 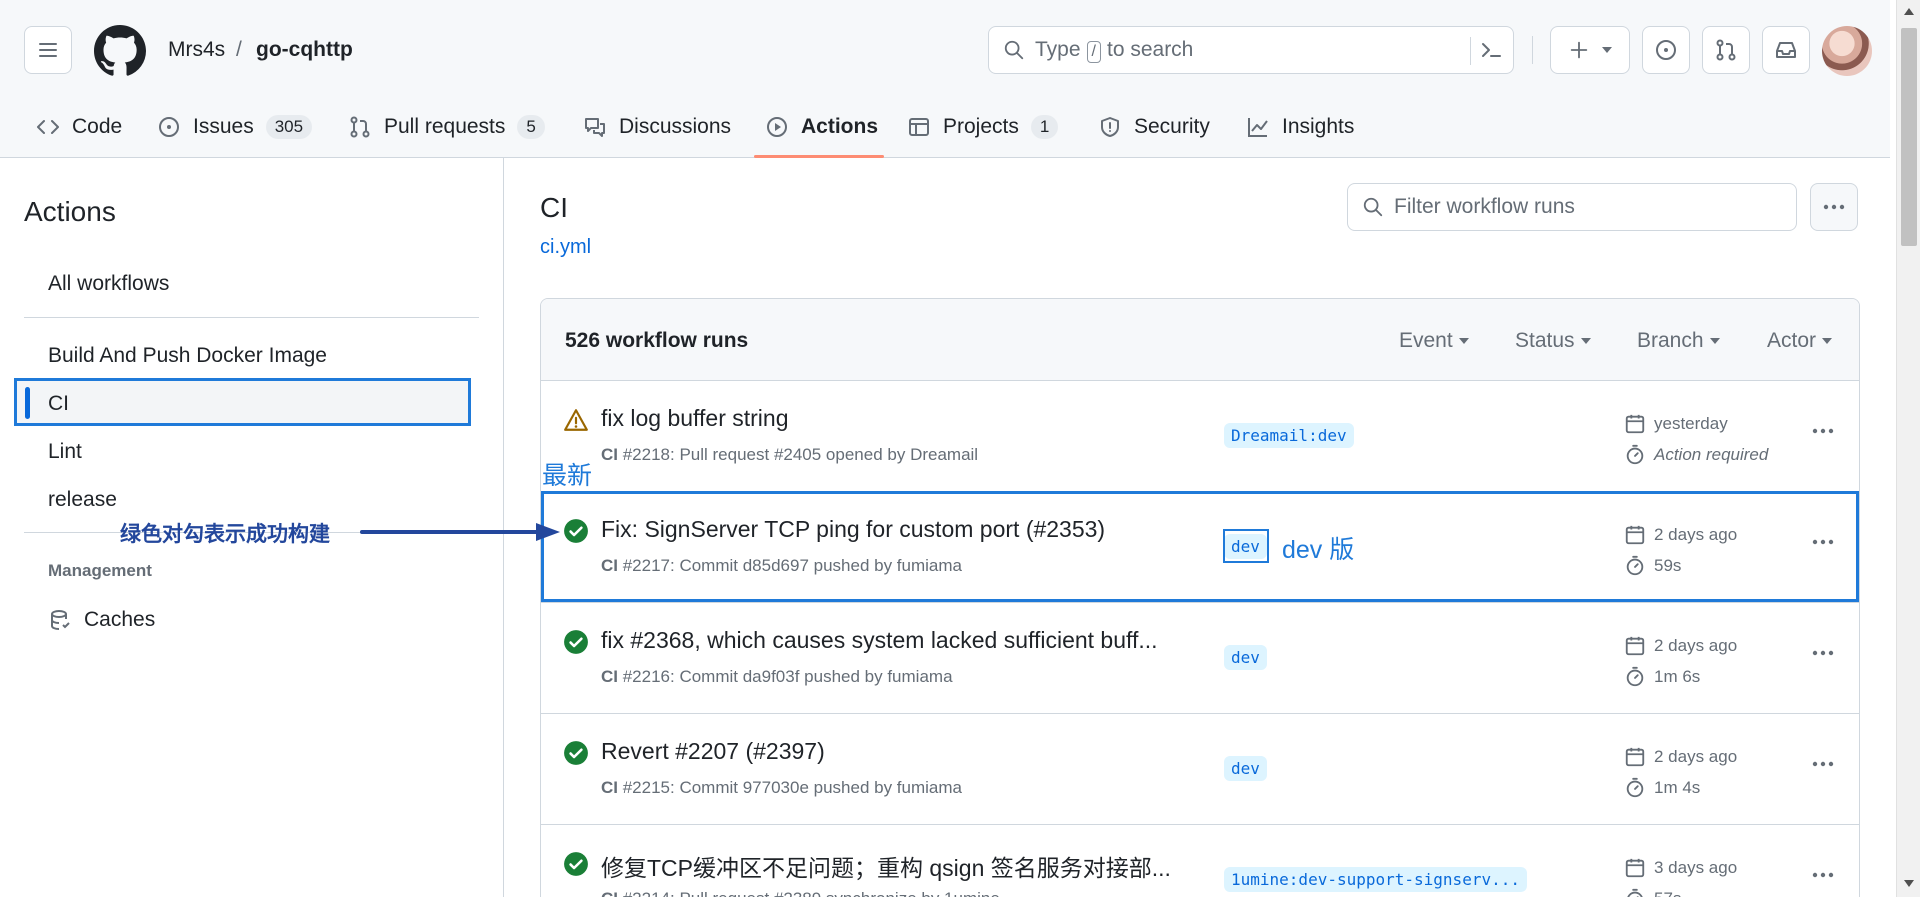 I want to click on sidebar-item-ci: CI, so click(x=58, y=404).